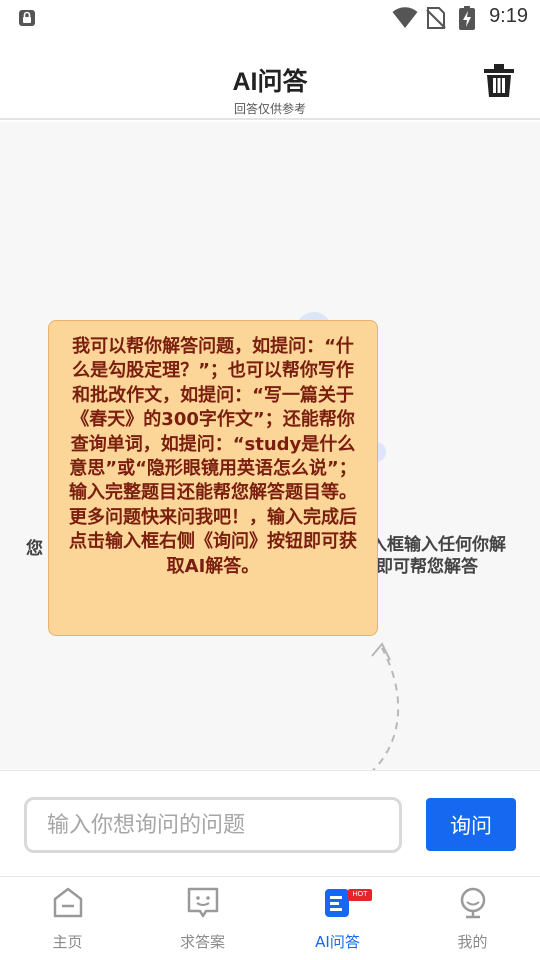  I want to click on ask-button: 询问, so click(471, 824).